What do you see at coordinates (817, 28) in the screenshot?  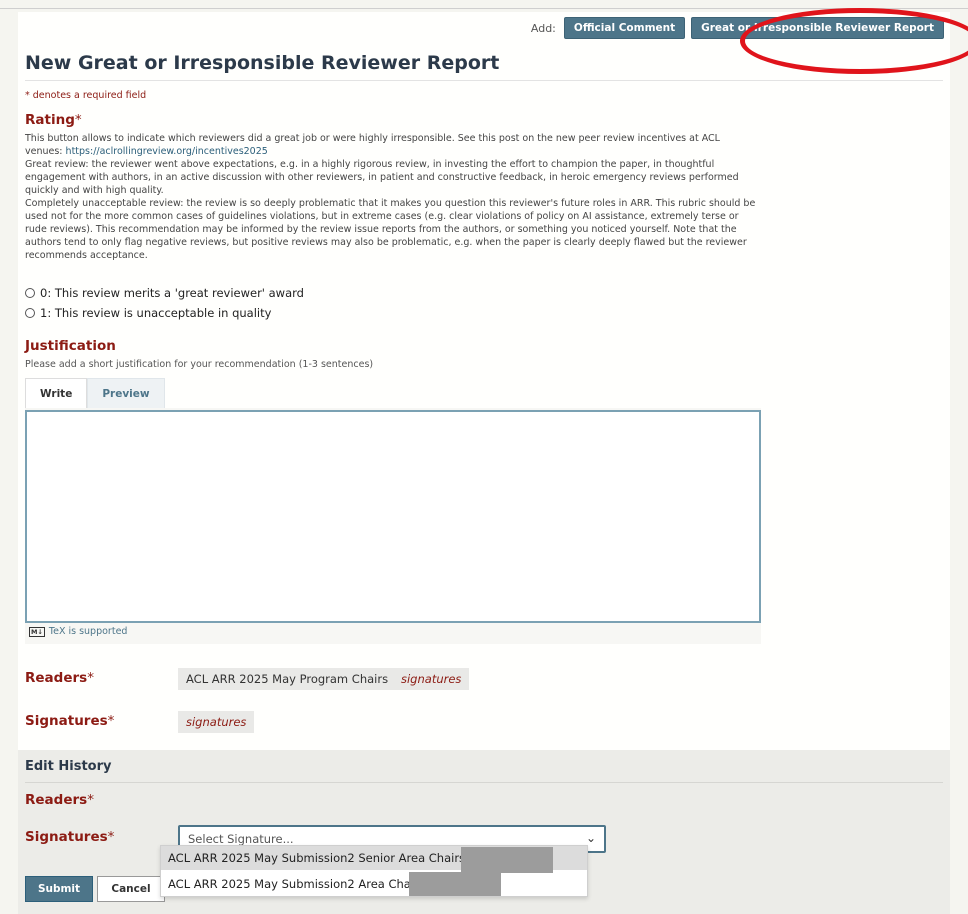 I see `reviewer-report-button: Great or Irresponsible Reviewer Report` at bounding box center [817, 28].